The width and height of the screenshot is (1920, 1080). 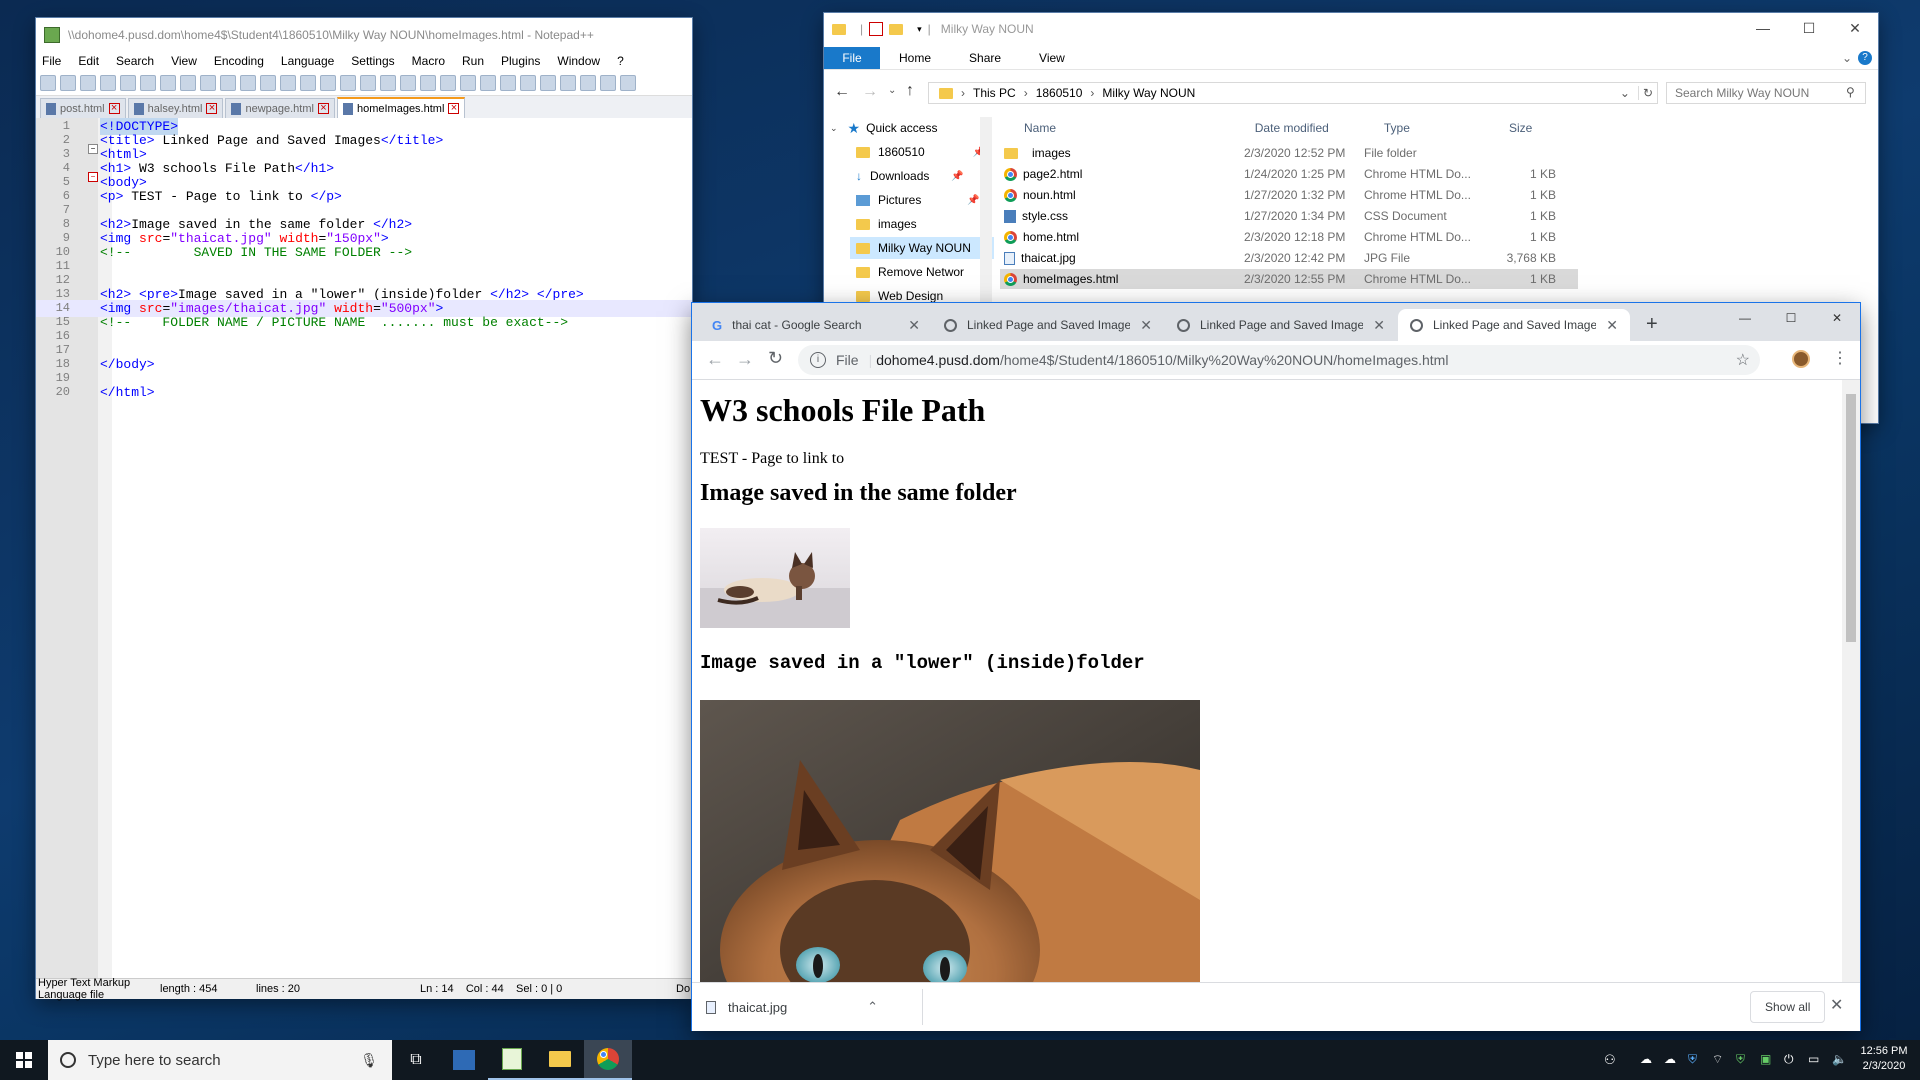 What do you see at coordinates (188, 83) in the screenshot?
I see `cut-icon` at bounding box center [188, 83].